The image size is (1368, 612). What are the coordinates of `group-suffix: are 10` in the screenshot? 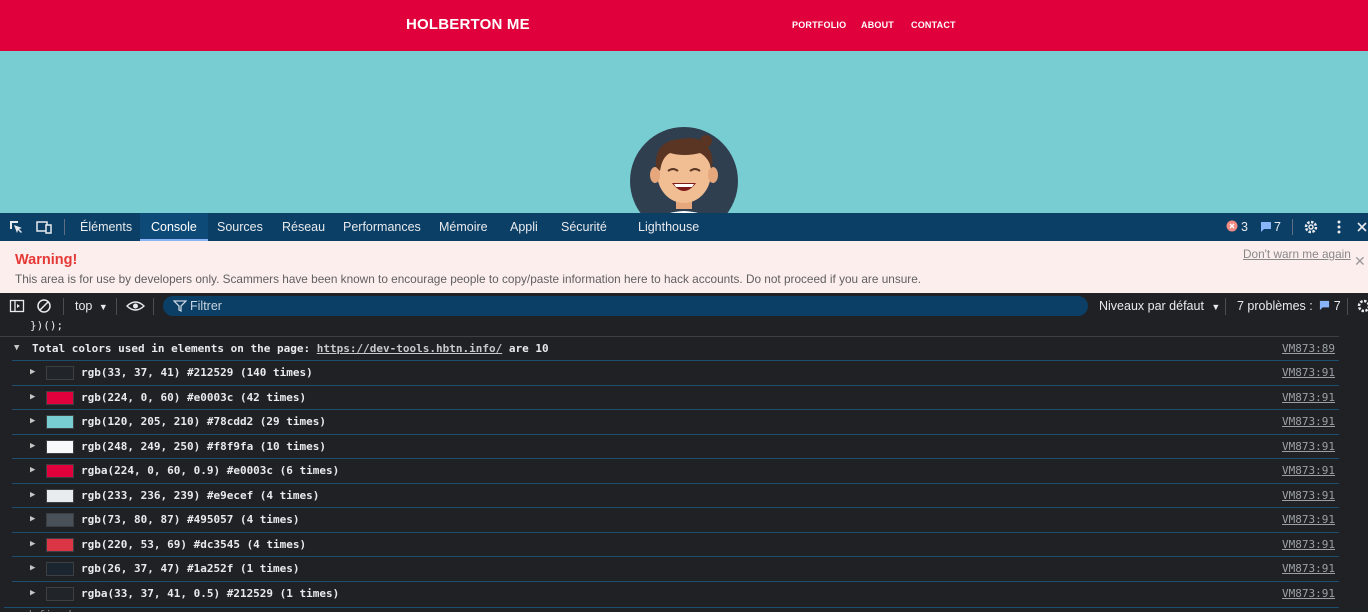 It's located at (528, 348).